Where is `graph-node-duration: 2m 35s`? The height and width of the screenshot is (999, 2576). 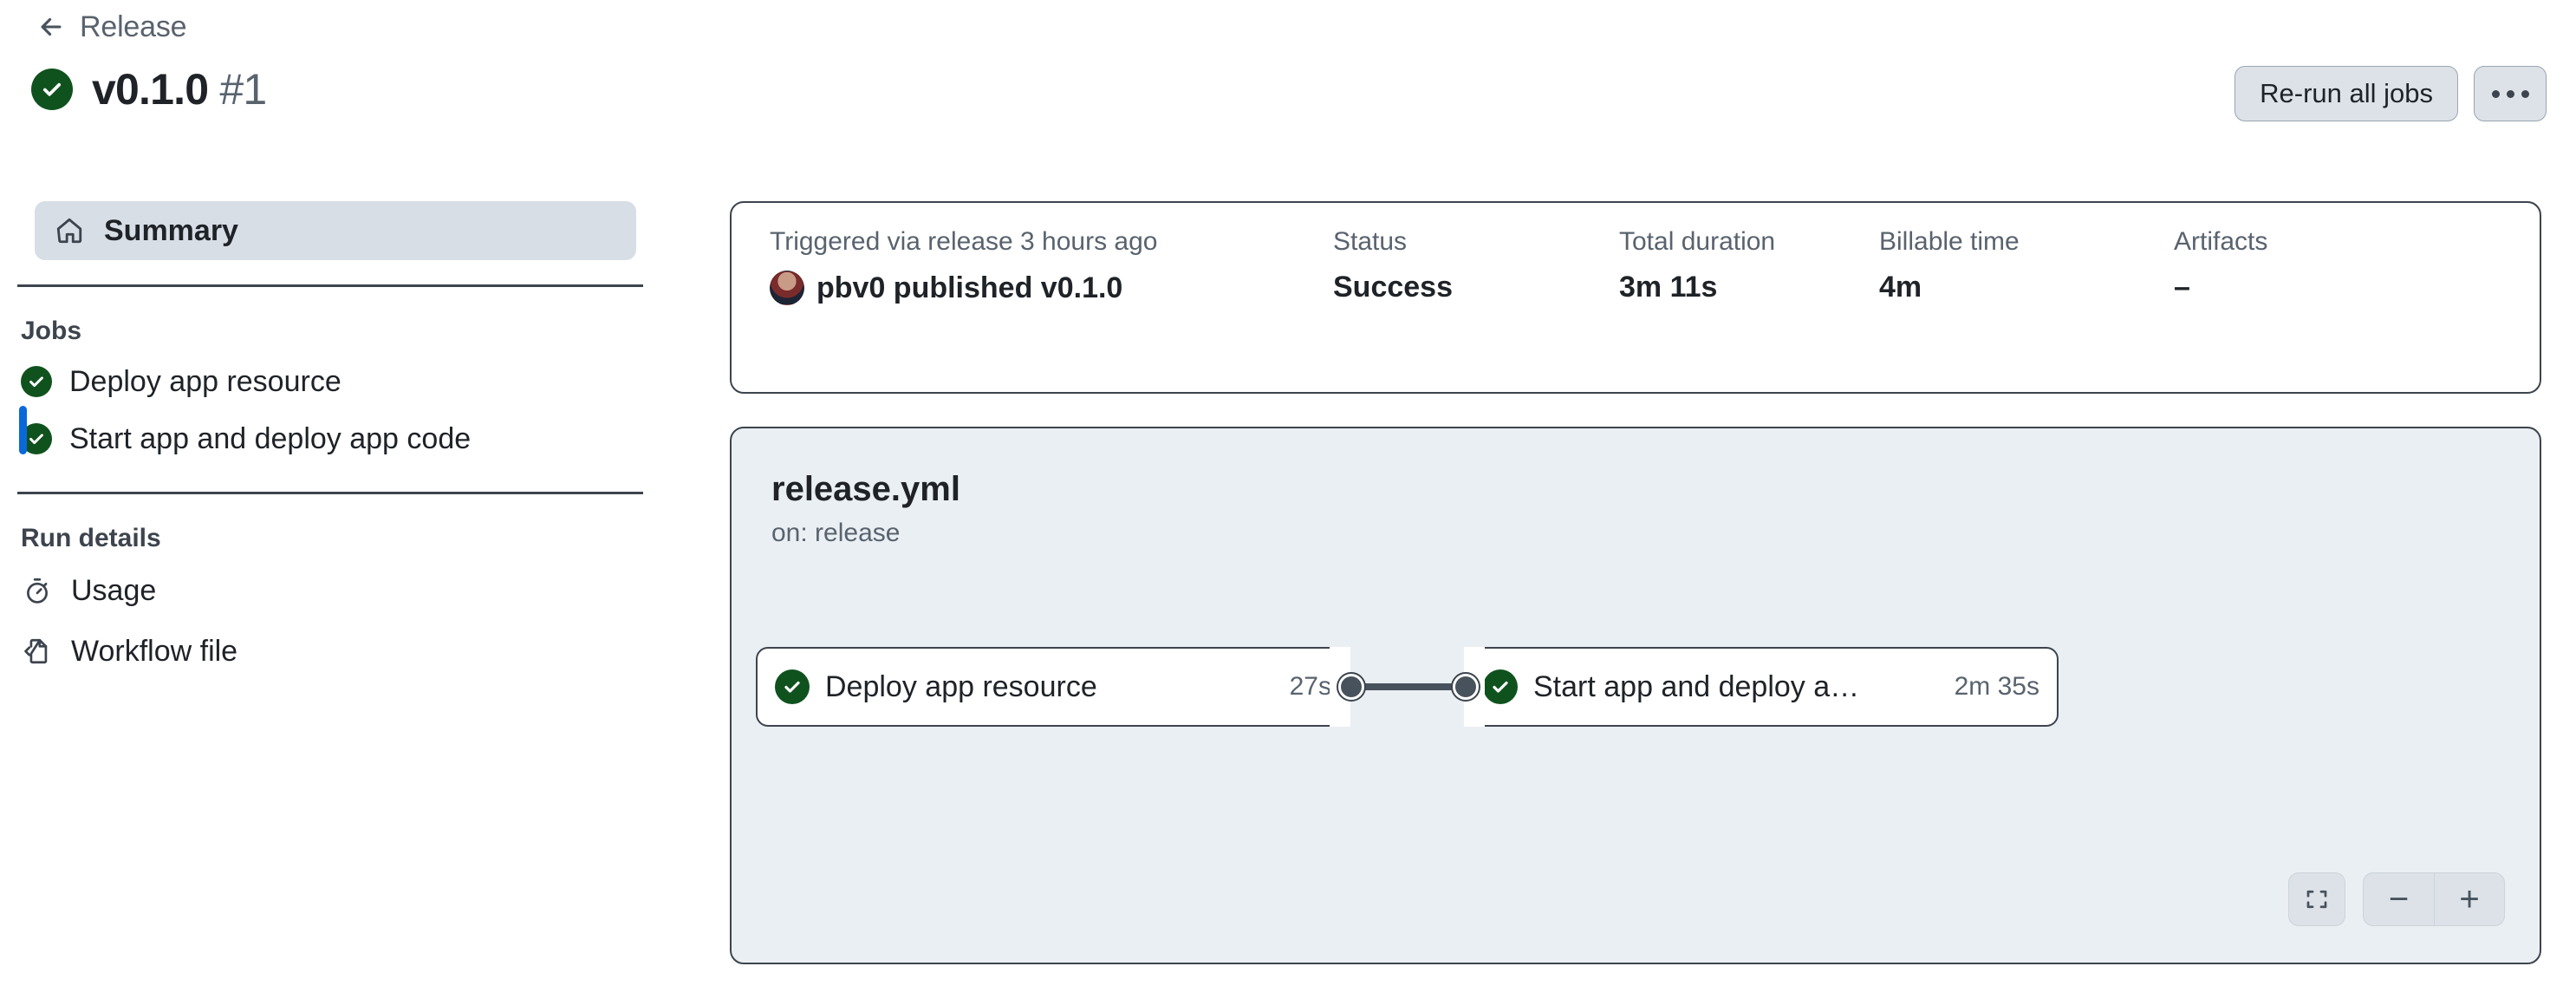
graph-node-duration: 2m 35s is located at coordinates (1996, 686).